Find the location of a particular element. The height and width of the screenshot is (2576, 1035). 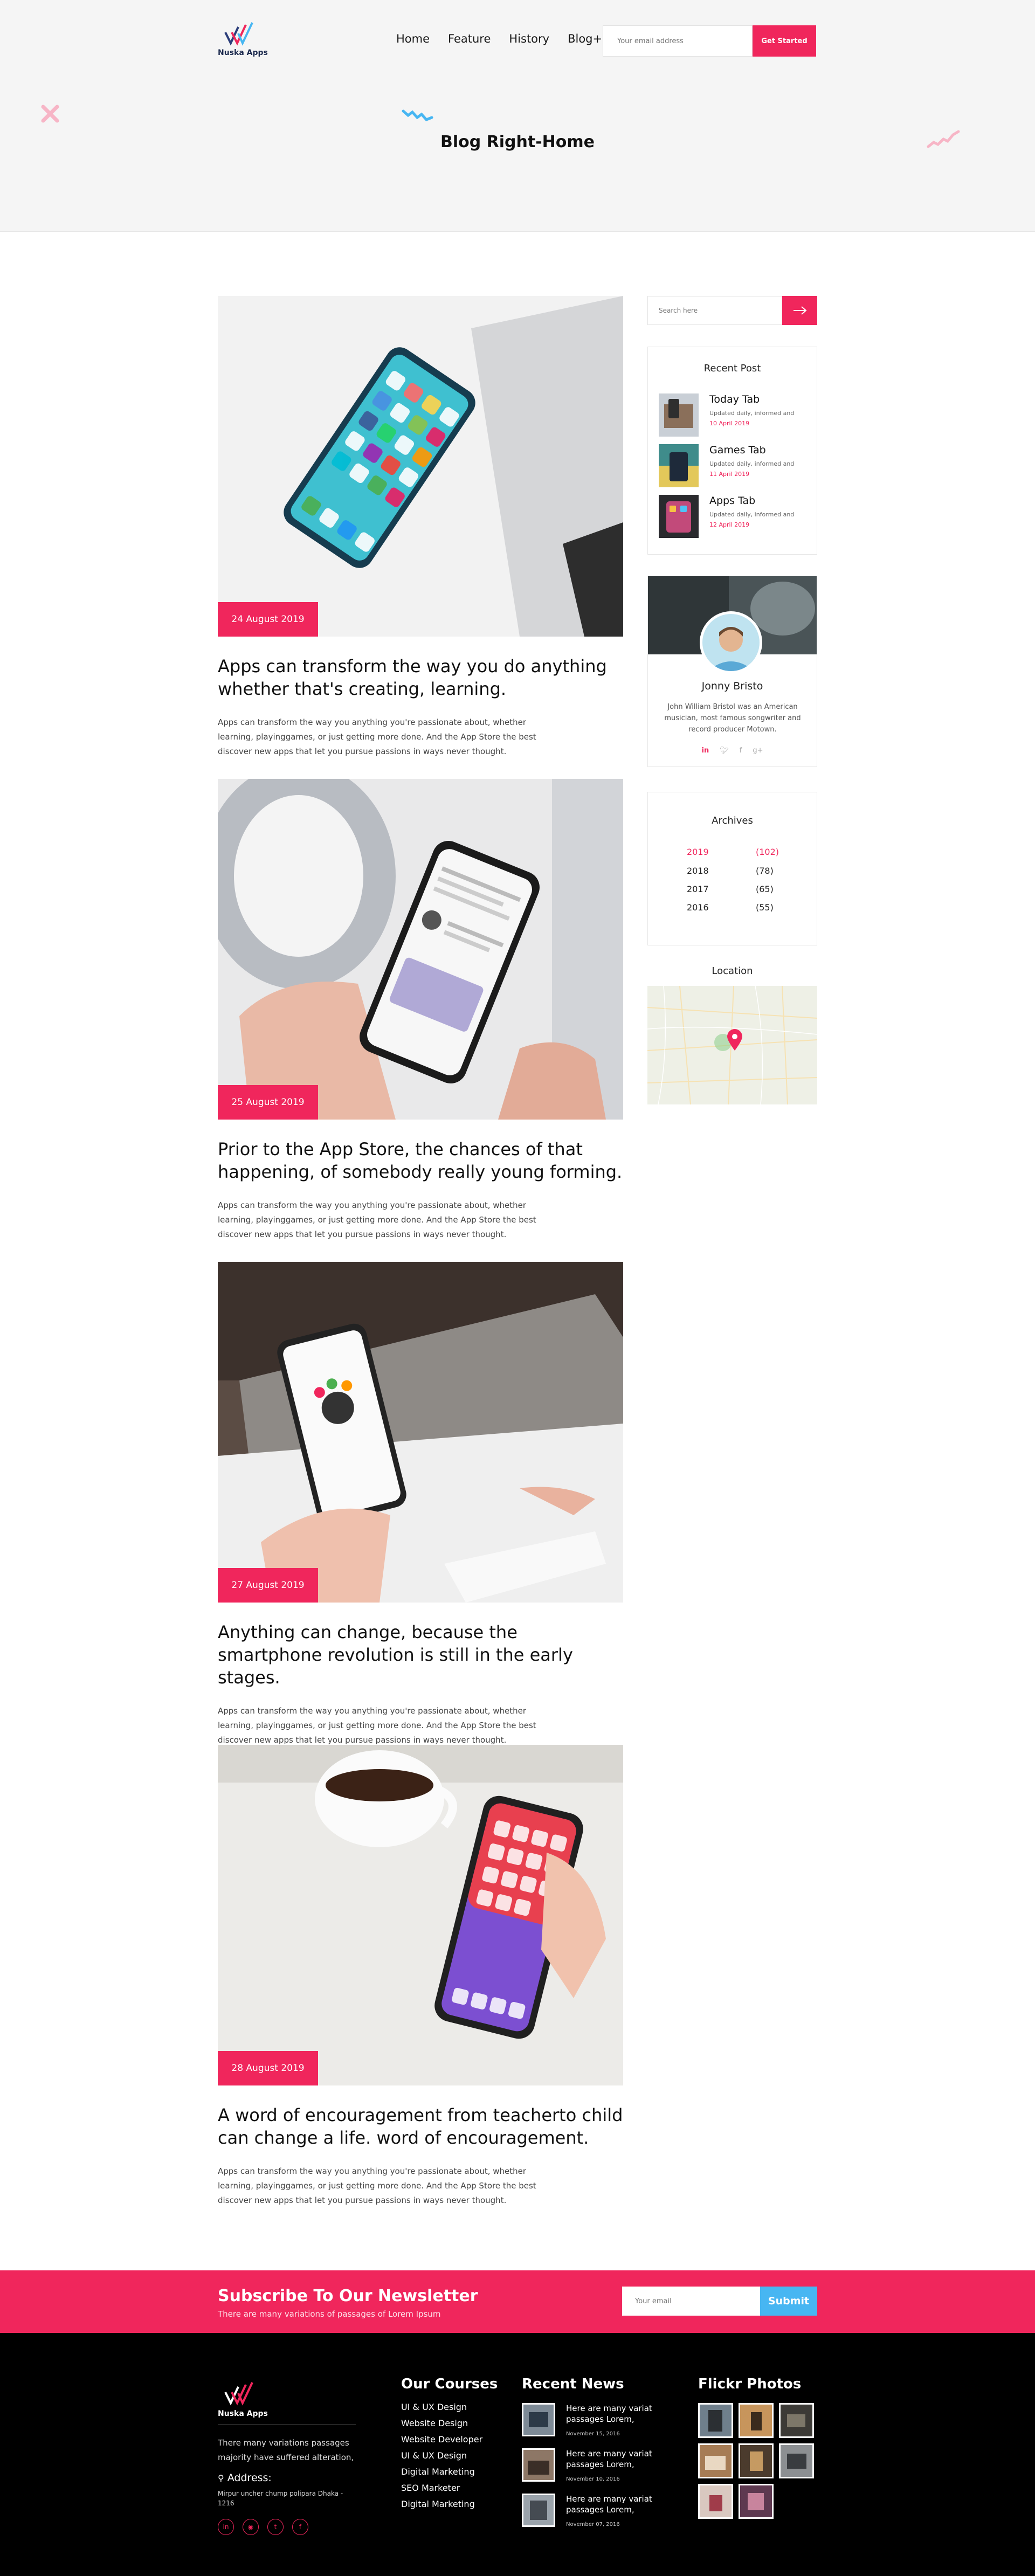

get-started-button: Get Started is located at coordinates (784, 41).